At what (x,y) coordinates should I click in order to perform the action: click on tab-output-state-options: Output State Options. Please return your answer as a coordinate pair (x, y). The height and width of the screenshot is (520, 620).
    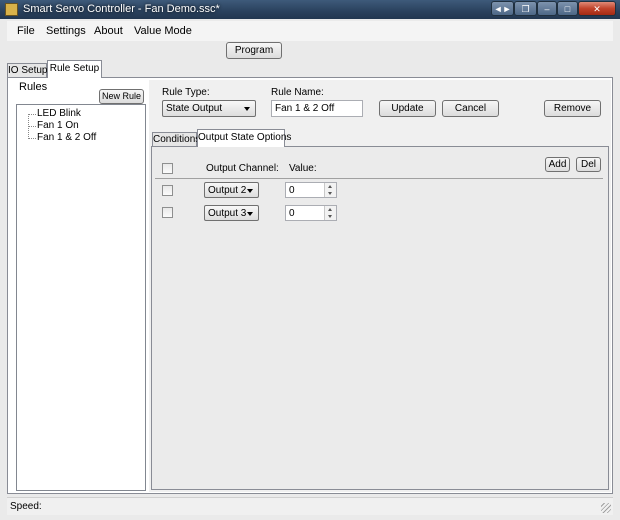
    Looking at the image, I should click on (244, 138).